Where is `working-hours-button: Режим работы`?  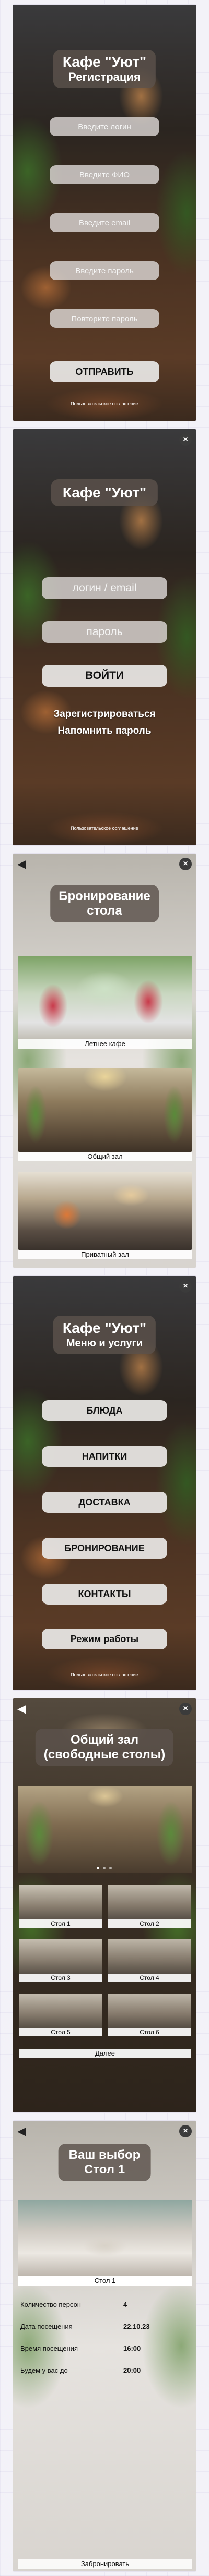 working-hours-button: Режим работы is located at coordinates (104, 1639).